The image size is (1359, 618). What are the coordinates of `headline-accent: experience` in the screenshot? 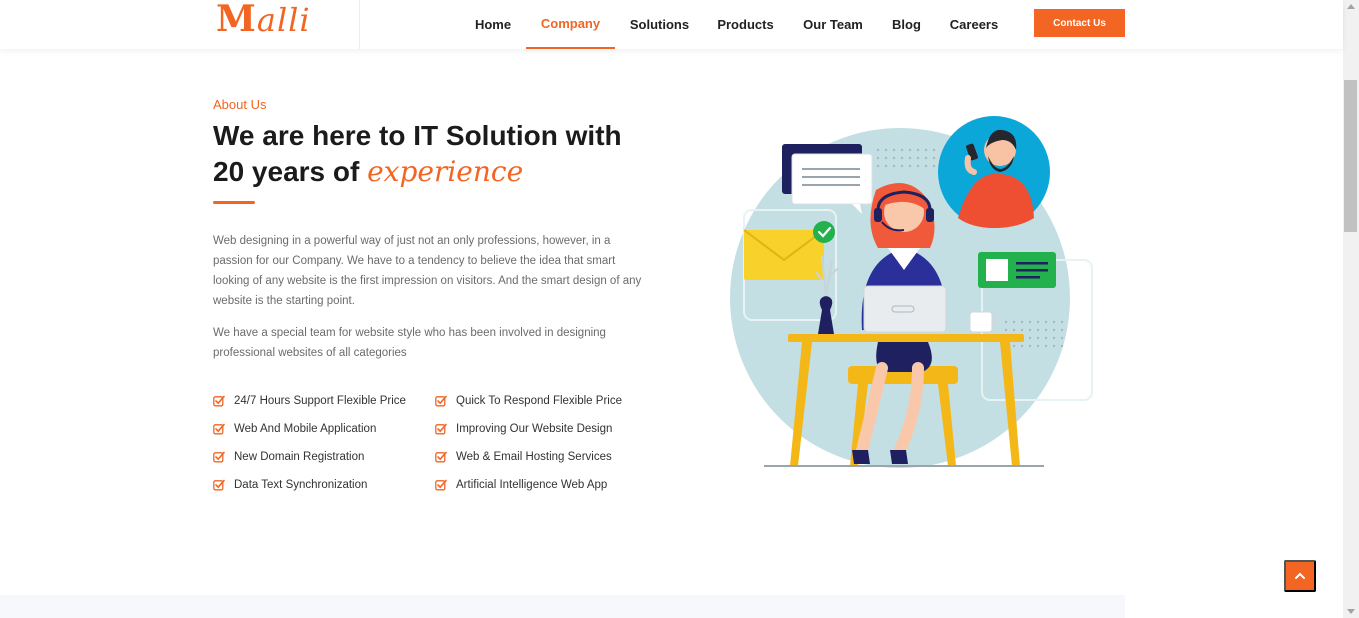 It's located at (445, 171).